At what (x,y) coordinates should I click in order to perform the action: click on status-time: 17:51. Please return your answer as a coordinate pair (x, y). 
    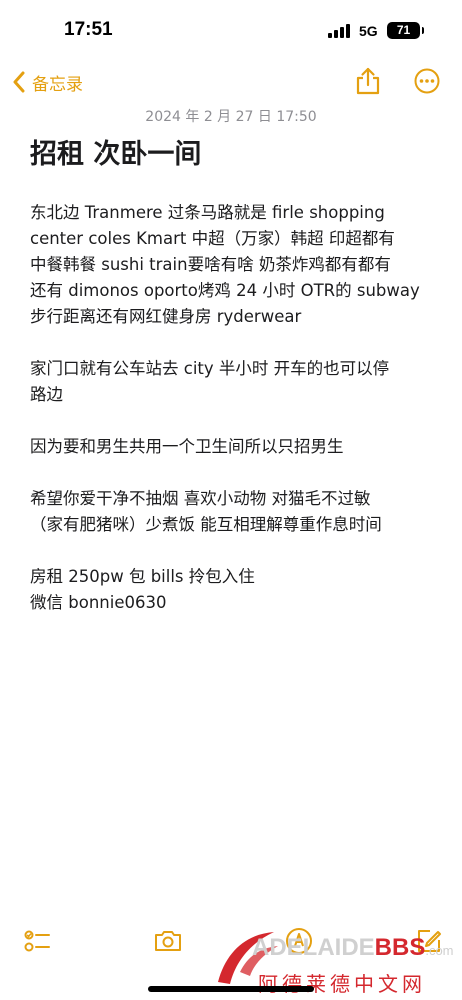
    Looking at the image, I should click on (88, 29).